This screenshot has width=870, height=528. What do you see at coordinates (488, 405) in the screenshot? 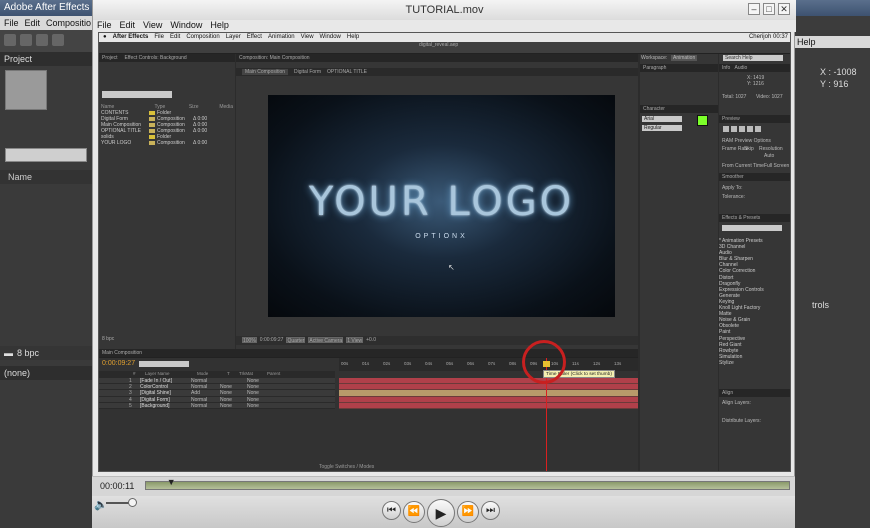
I see `layer-bar` at bounding box center [488, 405].